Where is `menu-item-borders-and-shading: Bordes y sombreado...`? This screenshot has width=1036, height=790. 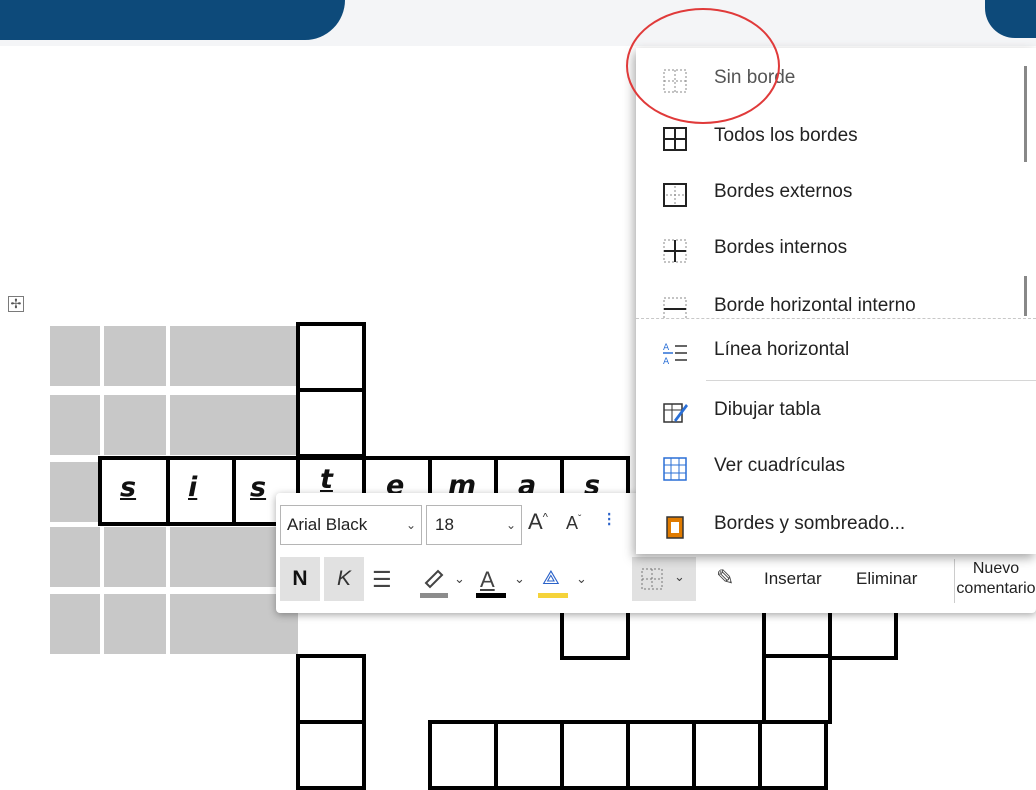 menu-item-borders-and-shading: Bordes y sombreado... is located at coordinates (836, 526).